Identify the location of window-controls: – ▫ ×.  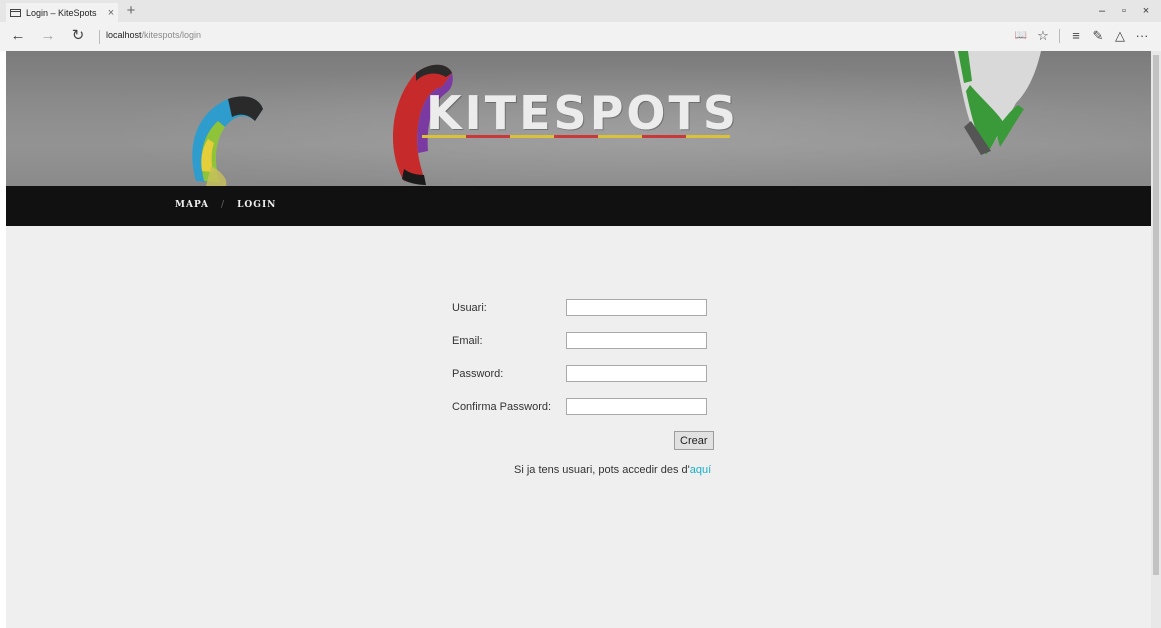
(1124, 11).